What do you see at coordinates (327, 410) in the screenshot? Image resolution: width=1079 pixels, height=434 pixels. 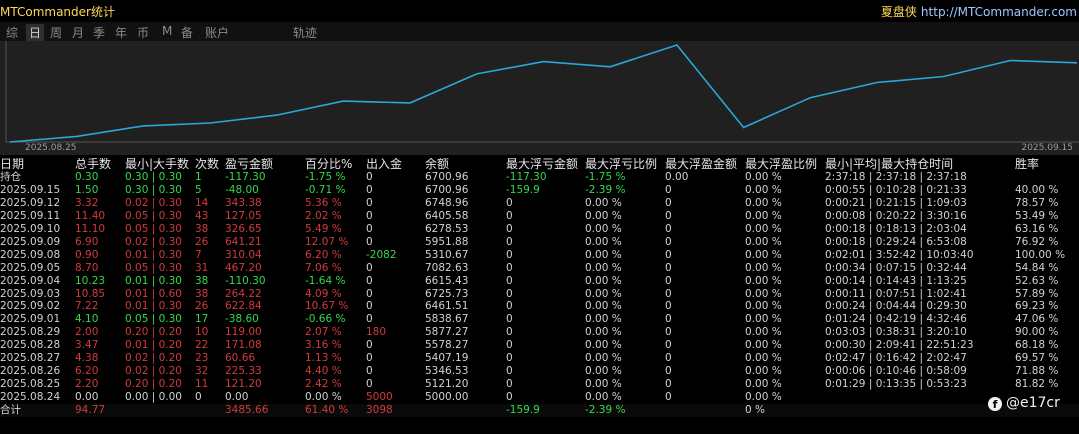 I see `total-percent: 61.40 %` at bounding box center [327, 410].